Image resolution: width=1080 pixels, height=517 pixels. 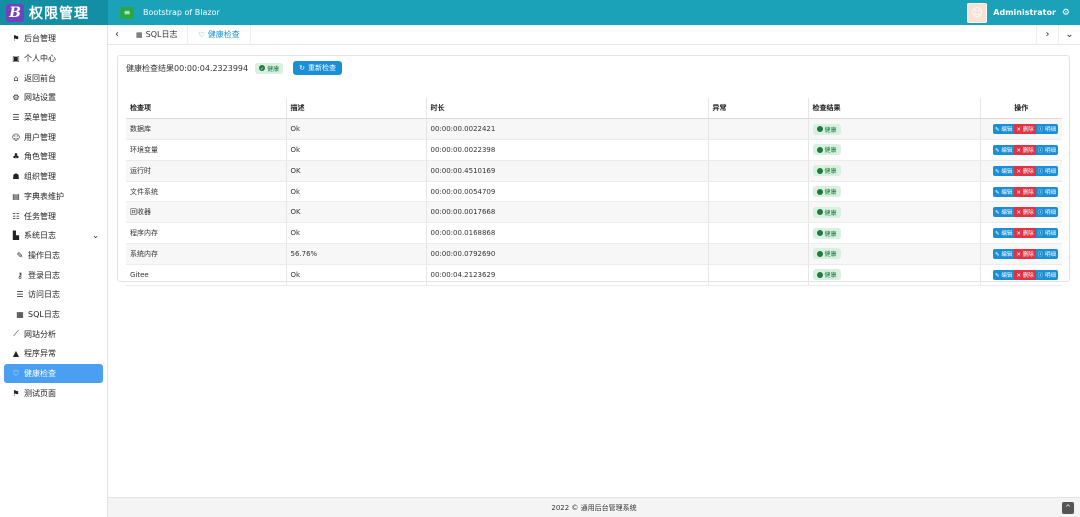 What do you see at coordinates (53, 315) in the screenshot?
I see `sidebar-item-sqllog: ▦ SQL日志` at bounding box center [53, 315].